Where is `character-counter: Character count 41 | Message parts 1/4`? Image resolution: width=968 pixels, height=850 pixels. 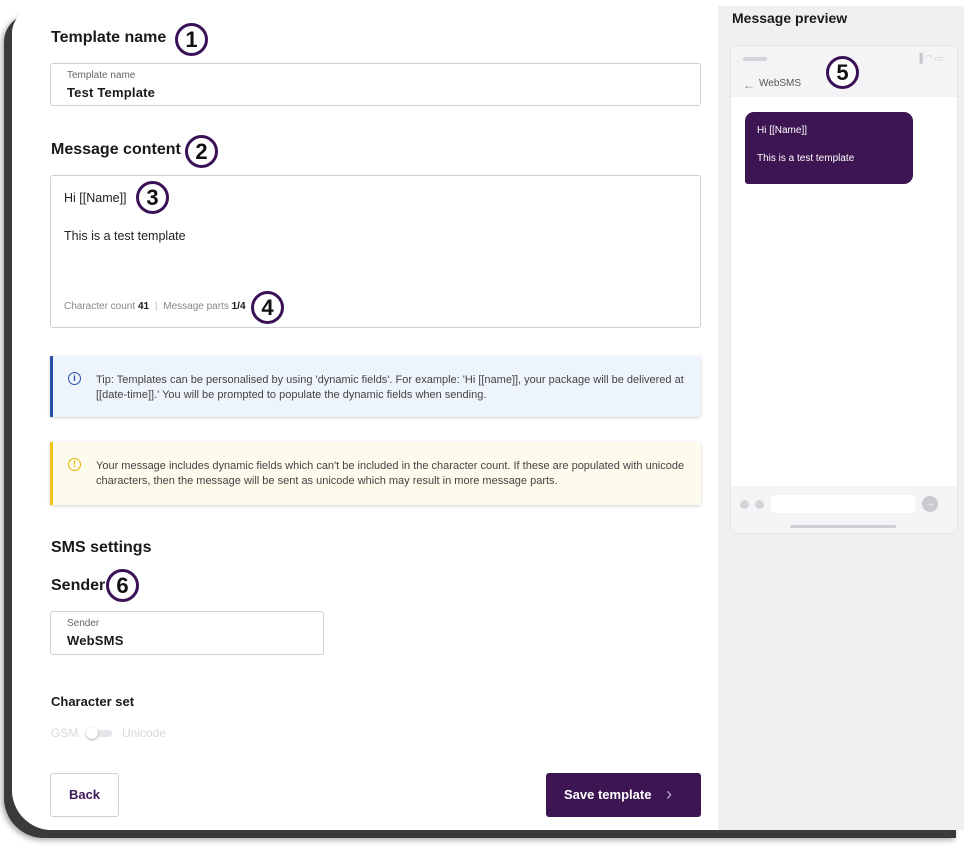 character-counter: Character count 41 | Message parts 1/4 is located at coordinates (155, 306).